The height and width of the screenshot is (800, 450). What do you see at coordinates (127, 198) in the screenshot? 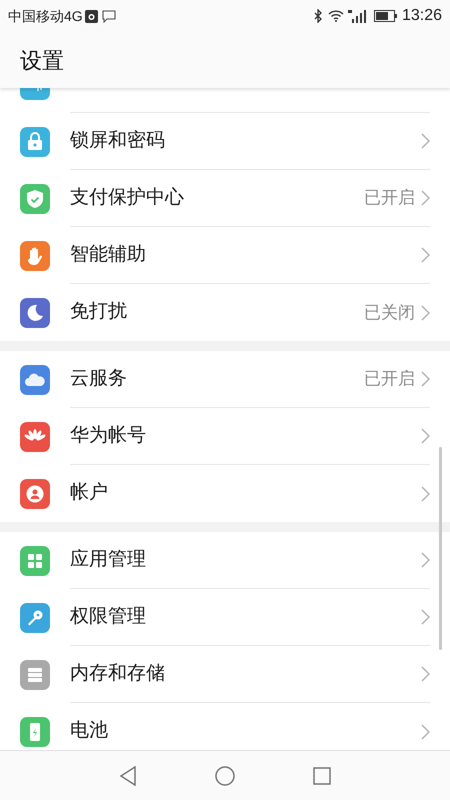
I see `item-label: 支付保护中心` at bounding box center [127, 198].